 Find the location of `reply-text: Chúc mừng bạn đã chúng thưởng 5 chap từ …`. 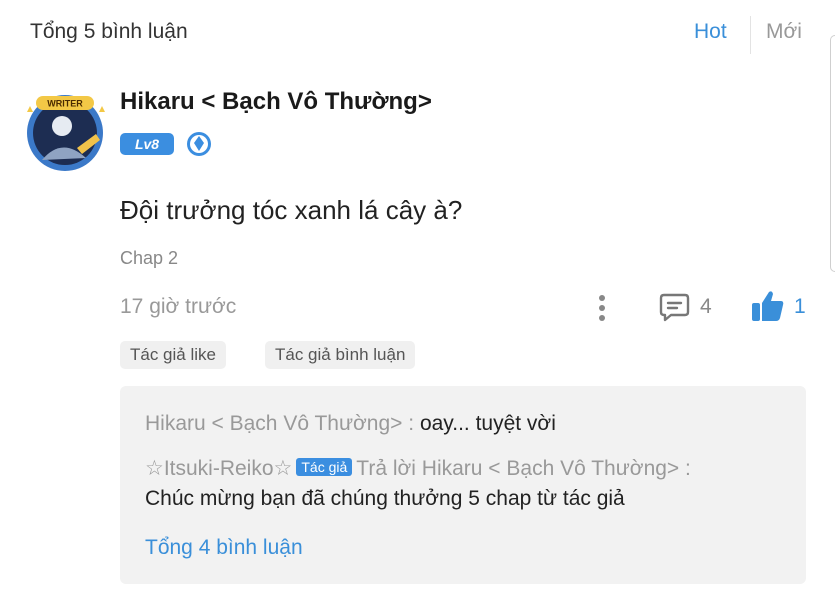

reply-text: Chúc mừng bạn đã chúng thưởng 5 chap từ … is located at coordinates (385, 498).